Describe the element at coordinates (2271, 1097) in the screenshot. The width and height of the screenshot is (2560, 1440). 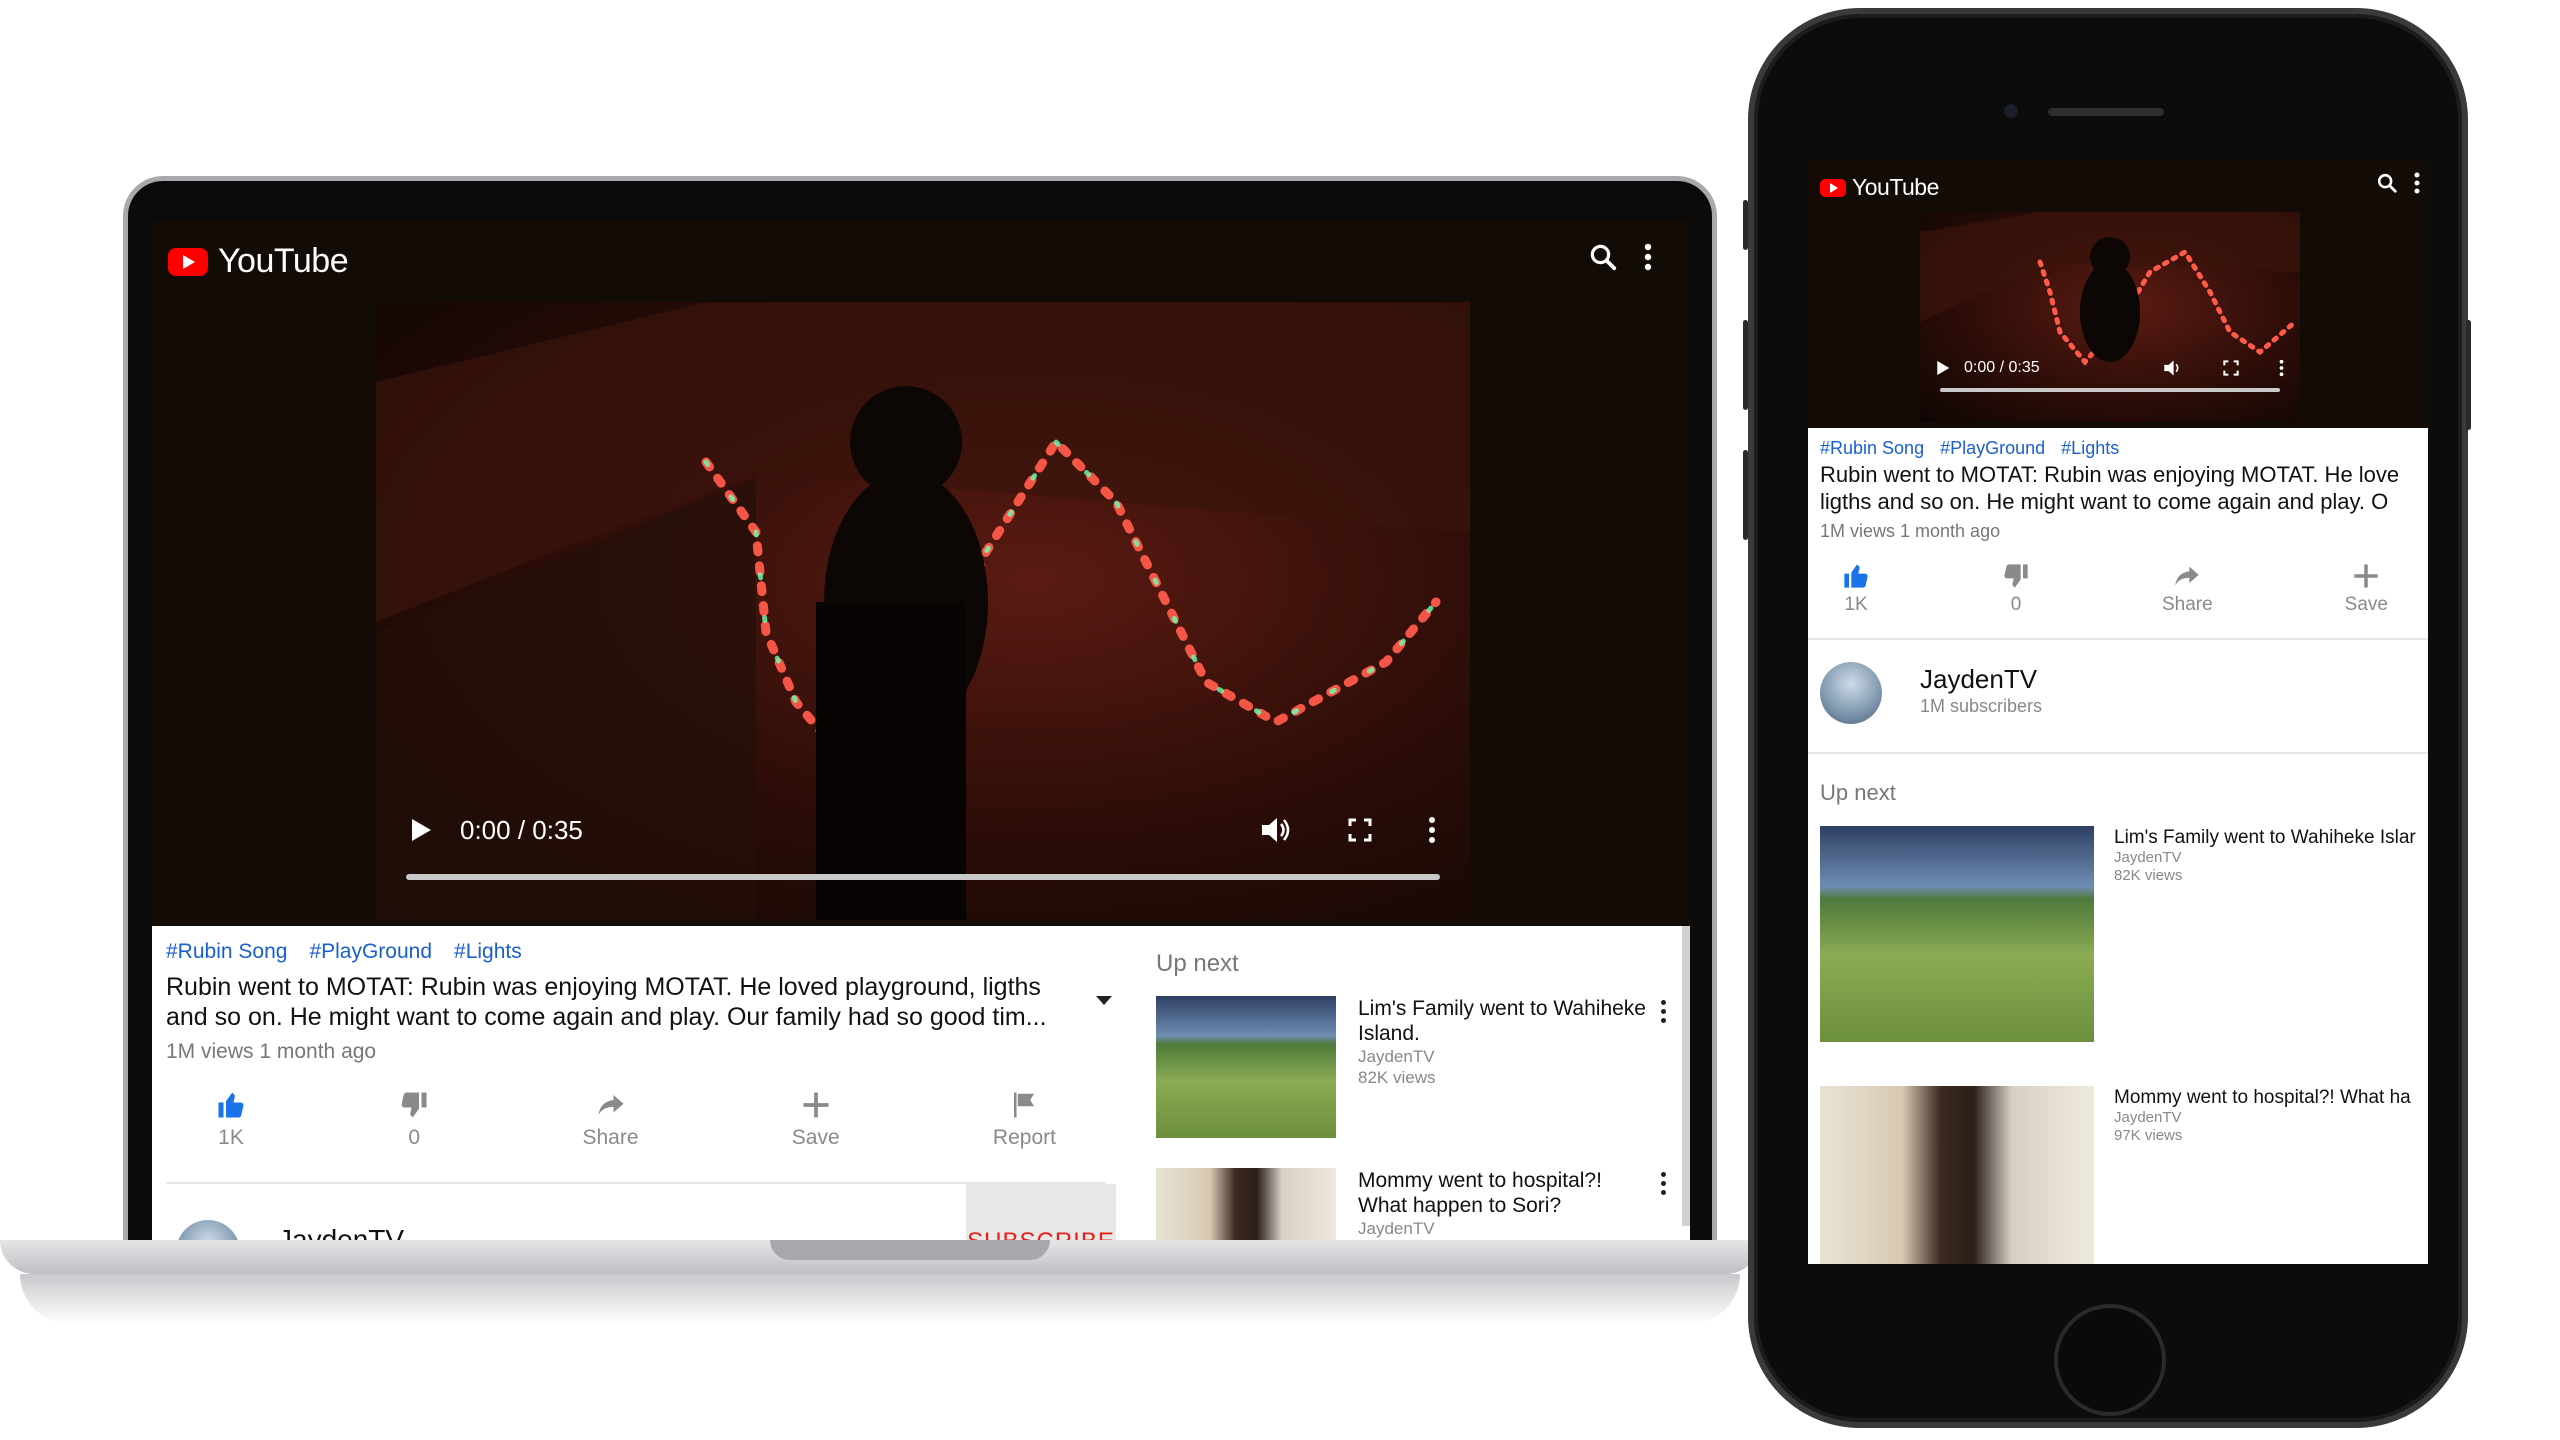
I see `up-next-video-title: Mommy went to hospital?! What ha` at that location.